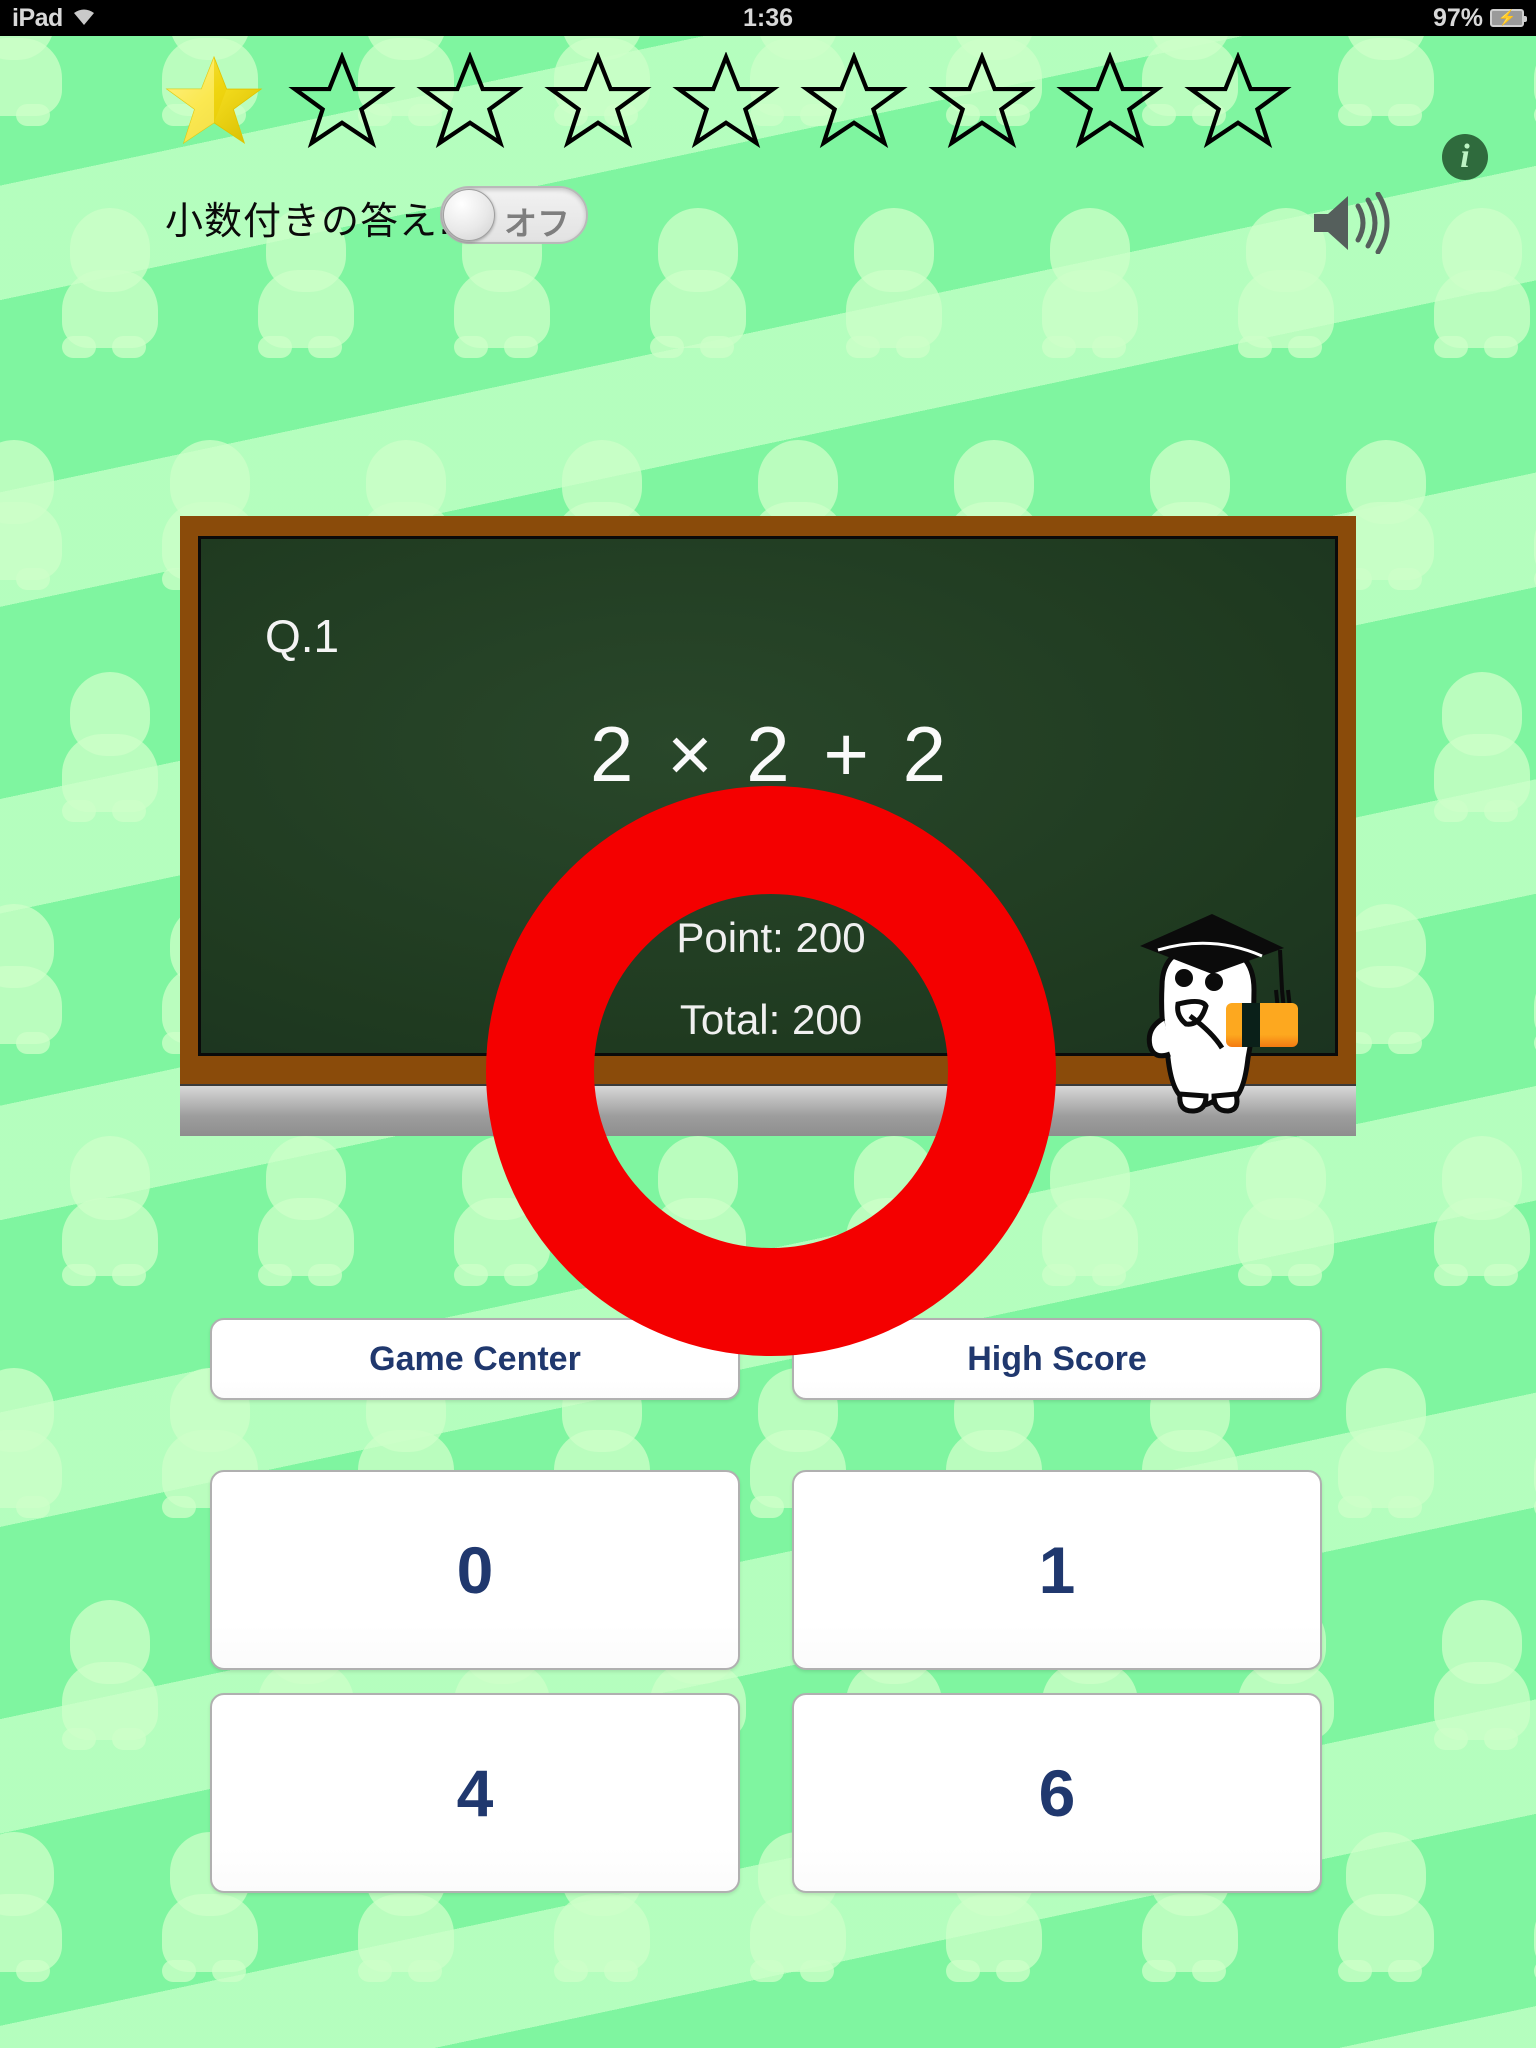  I want to click on speaker-on-icon, so click(1352, 223).